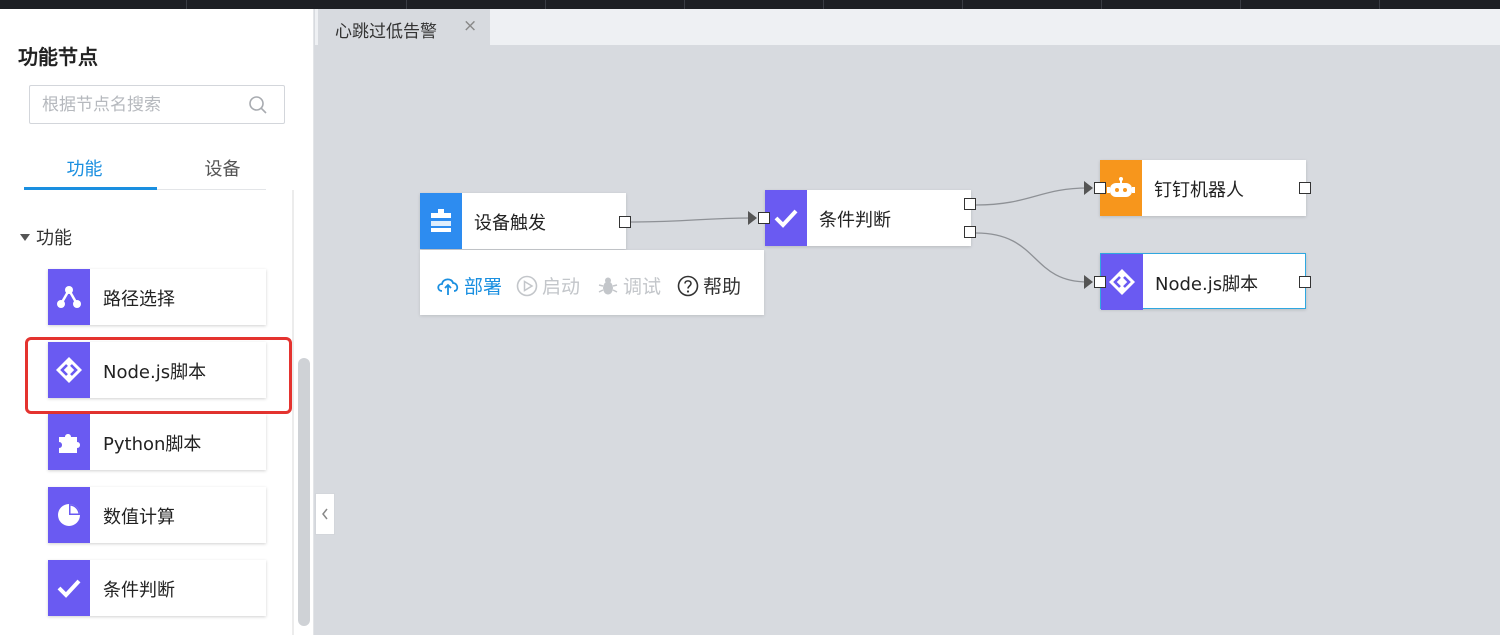 This screenshot has height=635, width=1500. What do you see at coordinates (441, 221) in the screenshot?
I see `device-trigger-icon` at bounding box center [441, 221].